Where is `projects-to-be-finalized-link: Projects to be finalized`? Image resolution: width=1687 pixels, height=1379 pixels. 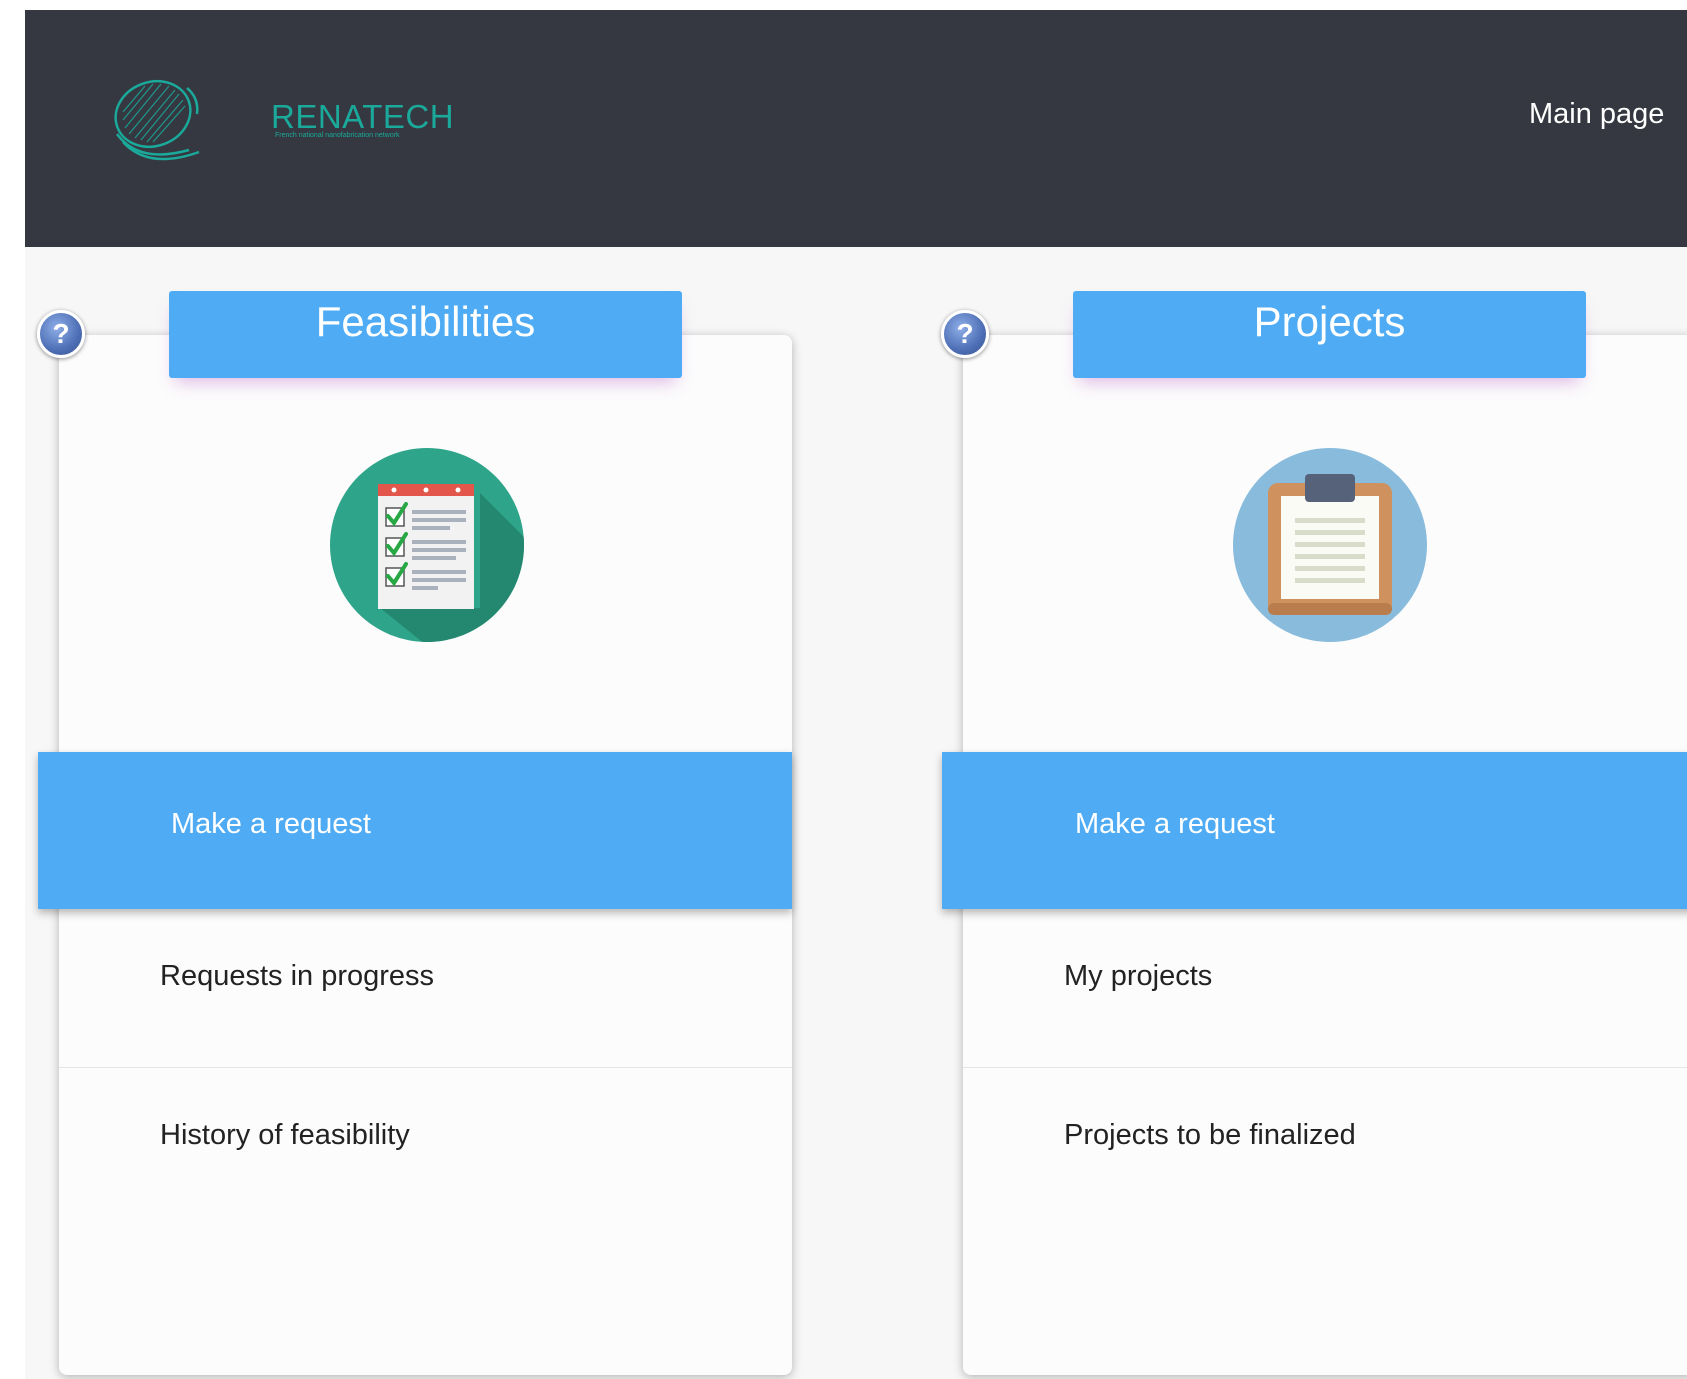
projects-to-be-finalized-link: Projects to be finalized is located at coordinates (1325, 1147).